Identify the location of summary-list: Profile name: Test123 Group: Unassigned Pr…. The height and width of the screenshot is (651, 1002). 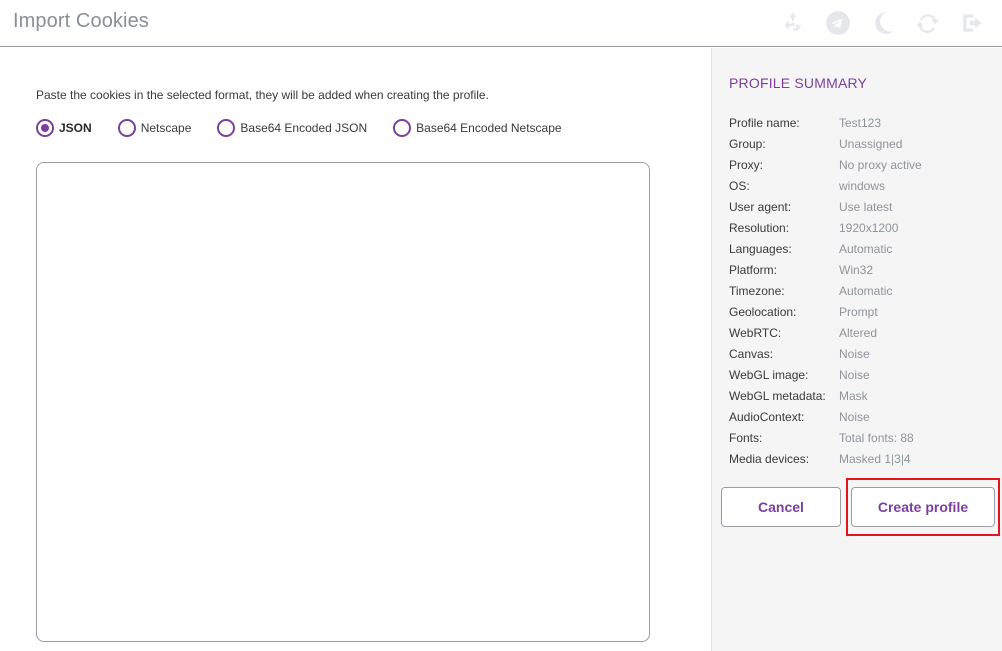
(825, 294).